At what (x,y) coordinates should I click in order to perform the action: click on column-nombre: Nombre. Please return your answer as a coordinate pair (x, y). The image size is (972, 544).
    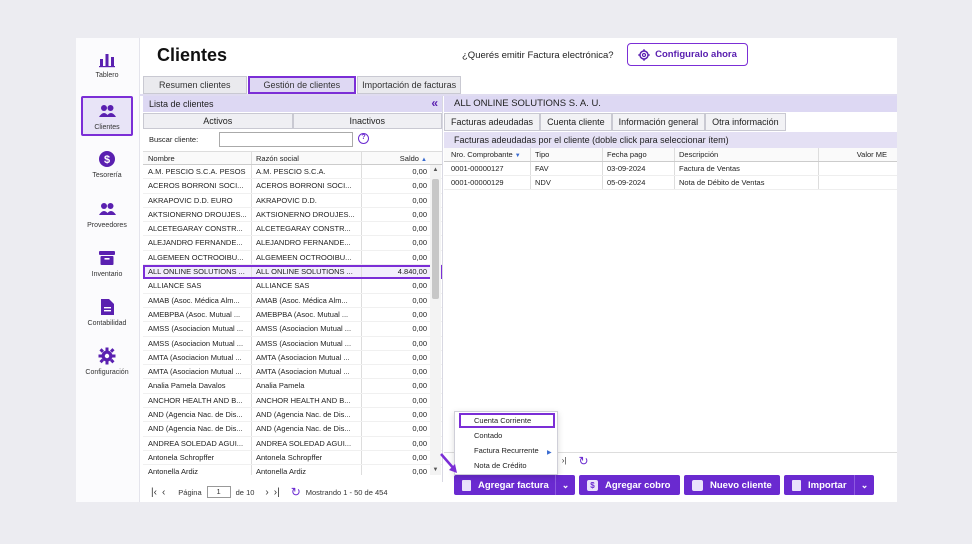
    Looking at the image, I should click on (197, 158).